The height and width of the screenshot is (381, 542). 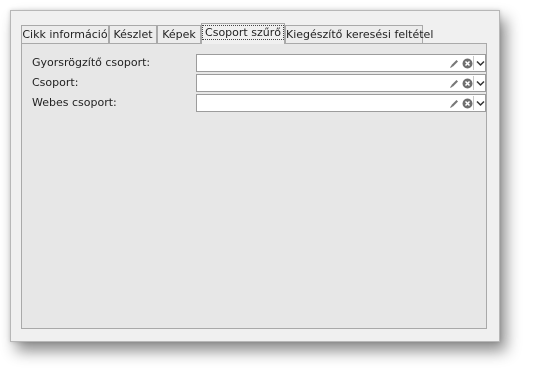 I want to click on tab-csoport-szuro: Csoport szűrő, so click(x=243, y=33).